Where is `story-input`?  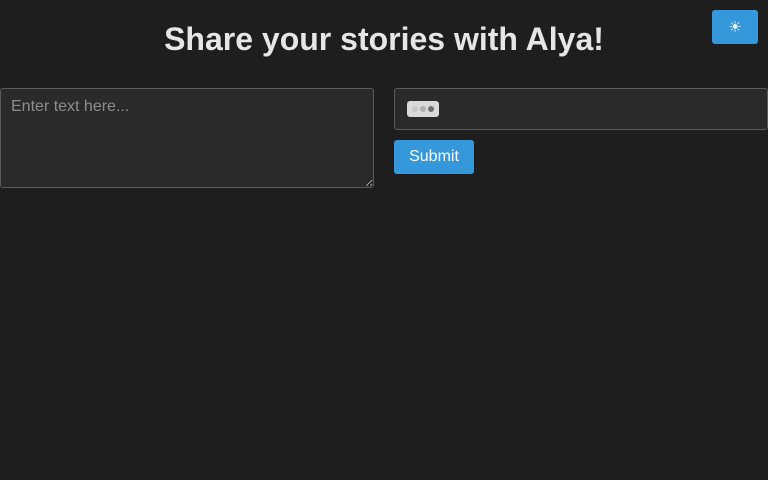 story-input is located at coordinates (187, 138).